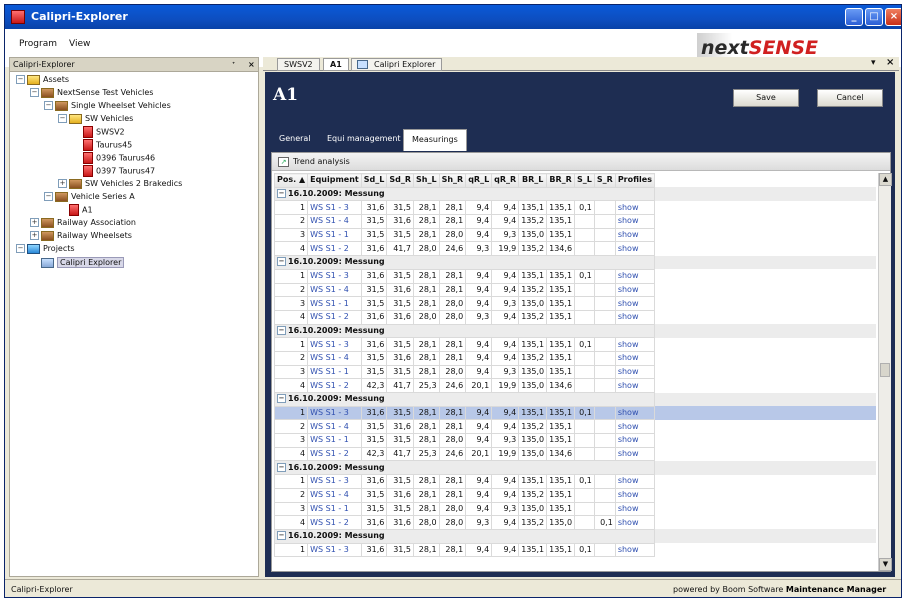  Describe the element at coordinates (604, 180) in the screenshot. I see `column-header: S_R` at that location.